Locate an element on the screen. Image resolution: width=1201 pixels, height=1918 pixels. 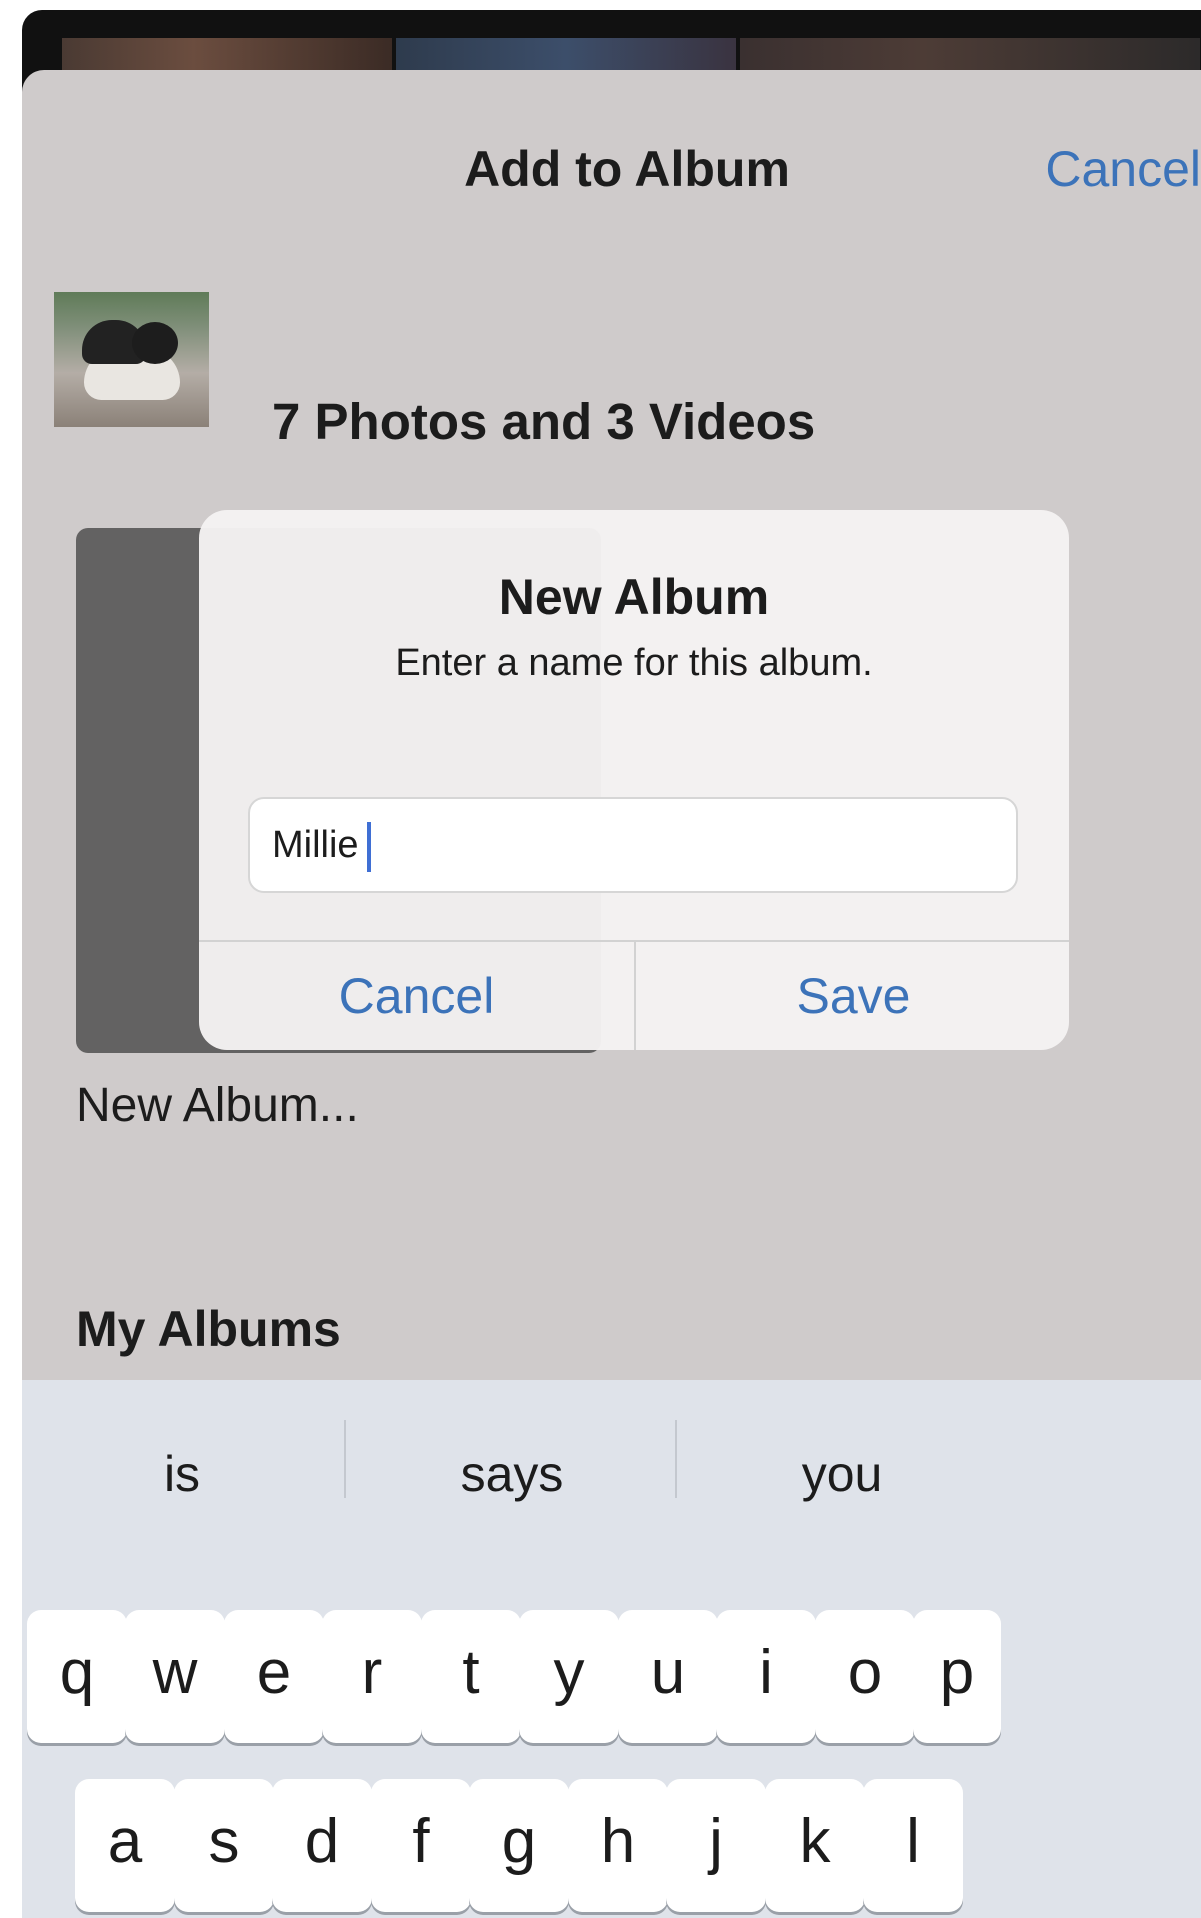
dialog-save-button: Save is located at coordinates (852, 996).